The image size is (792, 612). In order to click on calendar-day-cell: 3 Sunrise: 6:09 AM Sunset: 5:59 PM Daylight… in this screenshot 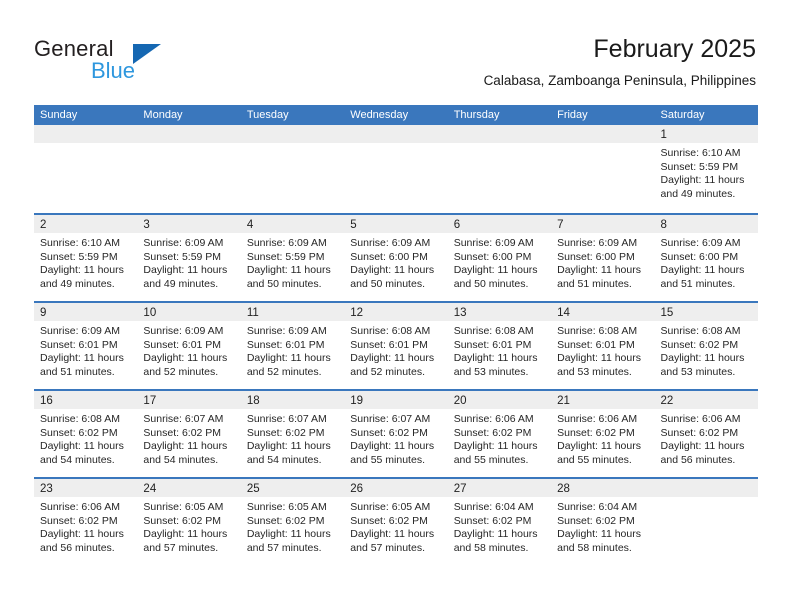, I will do `click(189, 258)`.